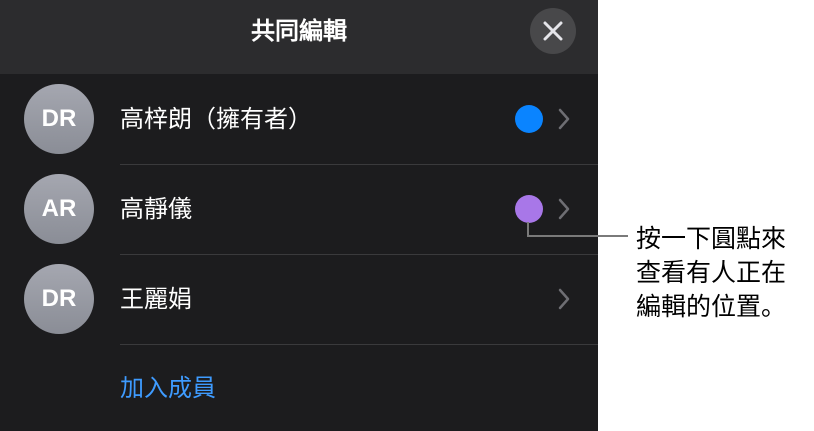 The height and width of the screenshot is (431, 814). What do you see at coordinates (577, 229) in the screenshot?
I see `callout-leader-line` at bounding box center [577, 229].